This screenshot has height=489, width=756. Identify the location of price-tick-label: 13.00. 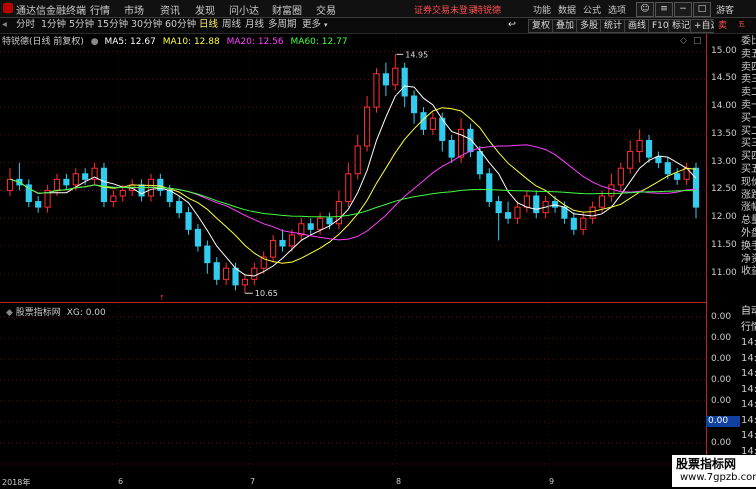
(724, 161).